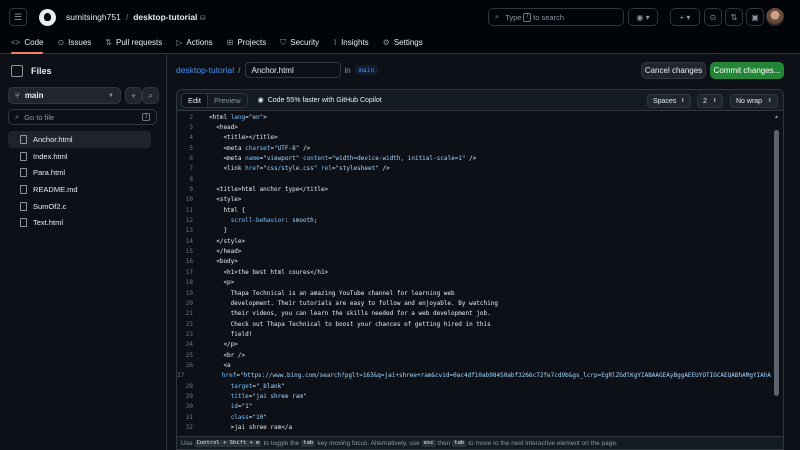 Image resolution: width=800 pixels, height=450 pixels. Describe the element at coordinates (754, 101) in the screenshot. I see `wrap-mode-select: No wrap ⬍` at that location.